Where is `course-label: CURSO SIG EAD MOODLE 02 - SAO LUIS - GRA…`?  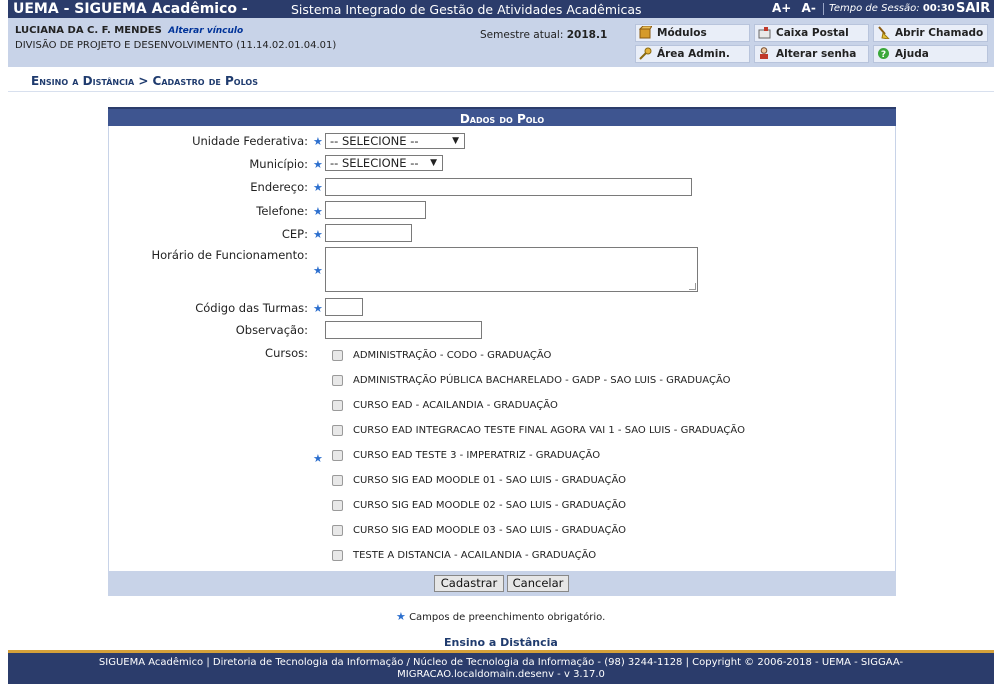 course-label: CURSO SIG EAD MOODLE 02 - SAO LUIS - GRA… is located at coordinates (489, 505).